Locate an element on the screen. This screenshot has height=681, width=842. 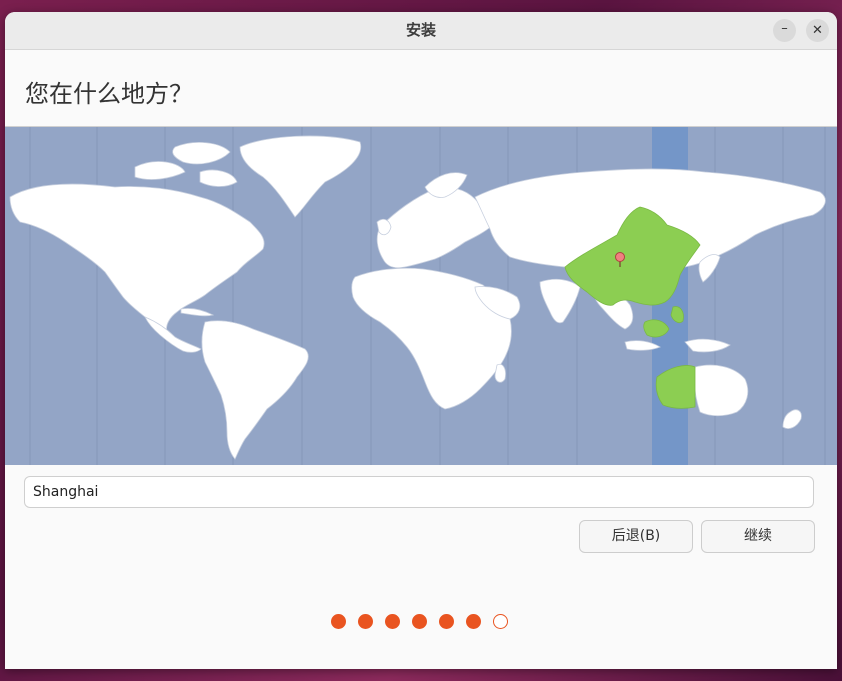
progress-dot-current is located at coordinates (500, 621).